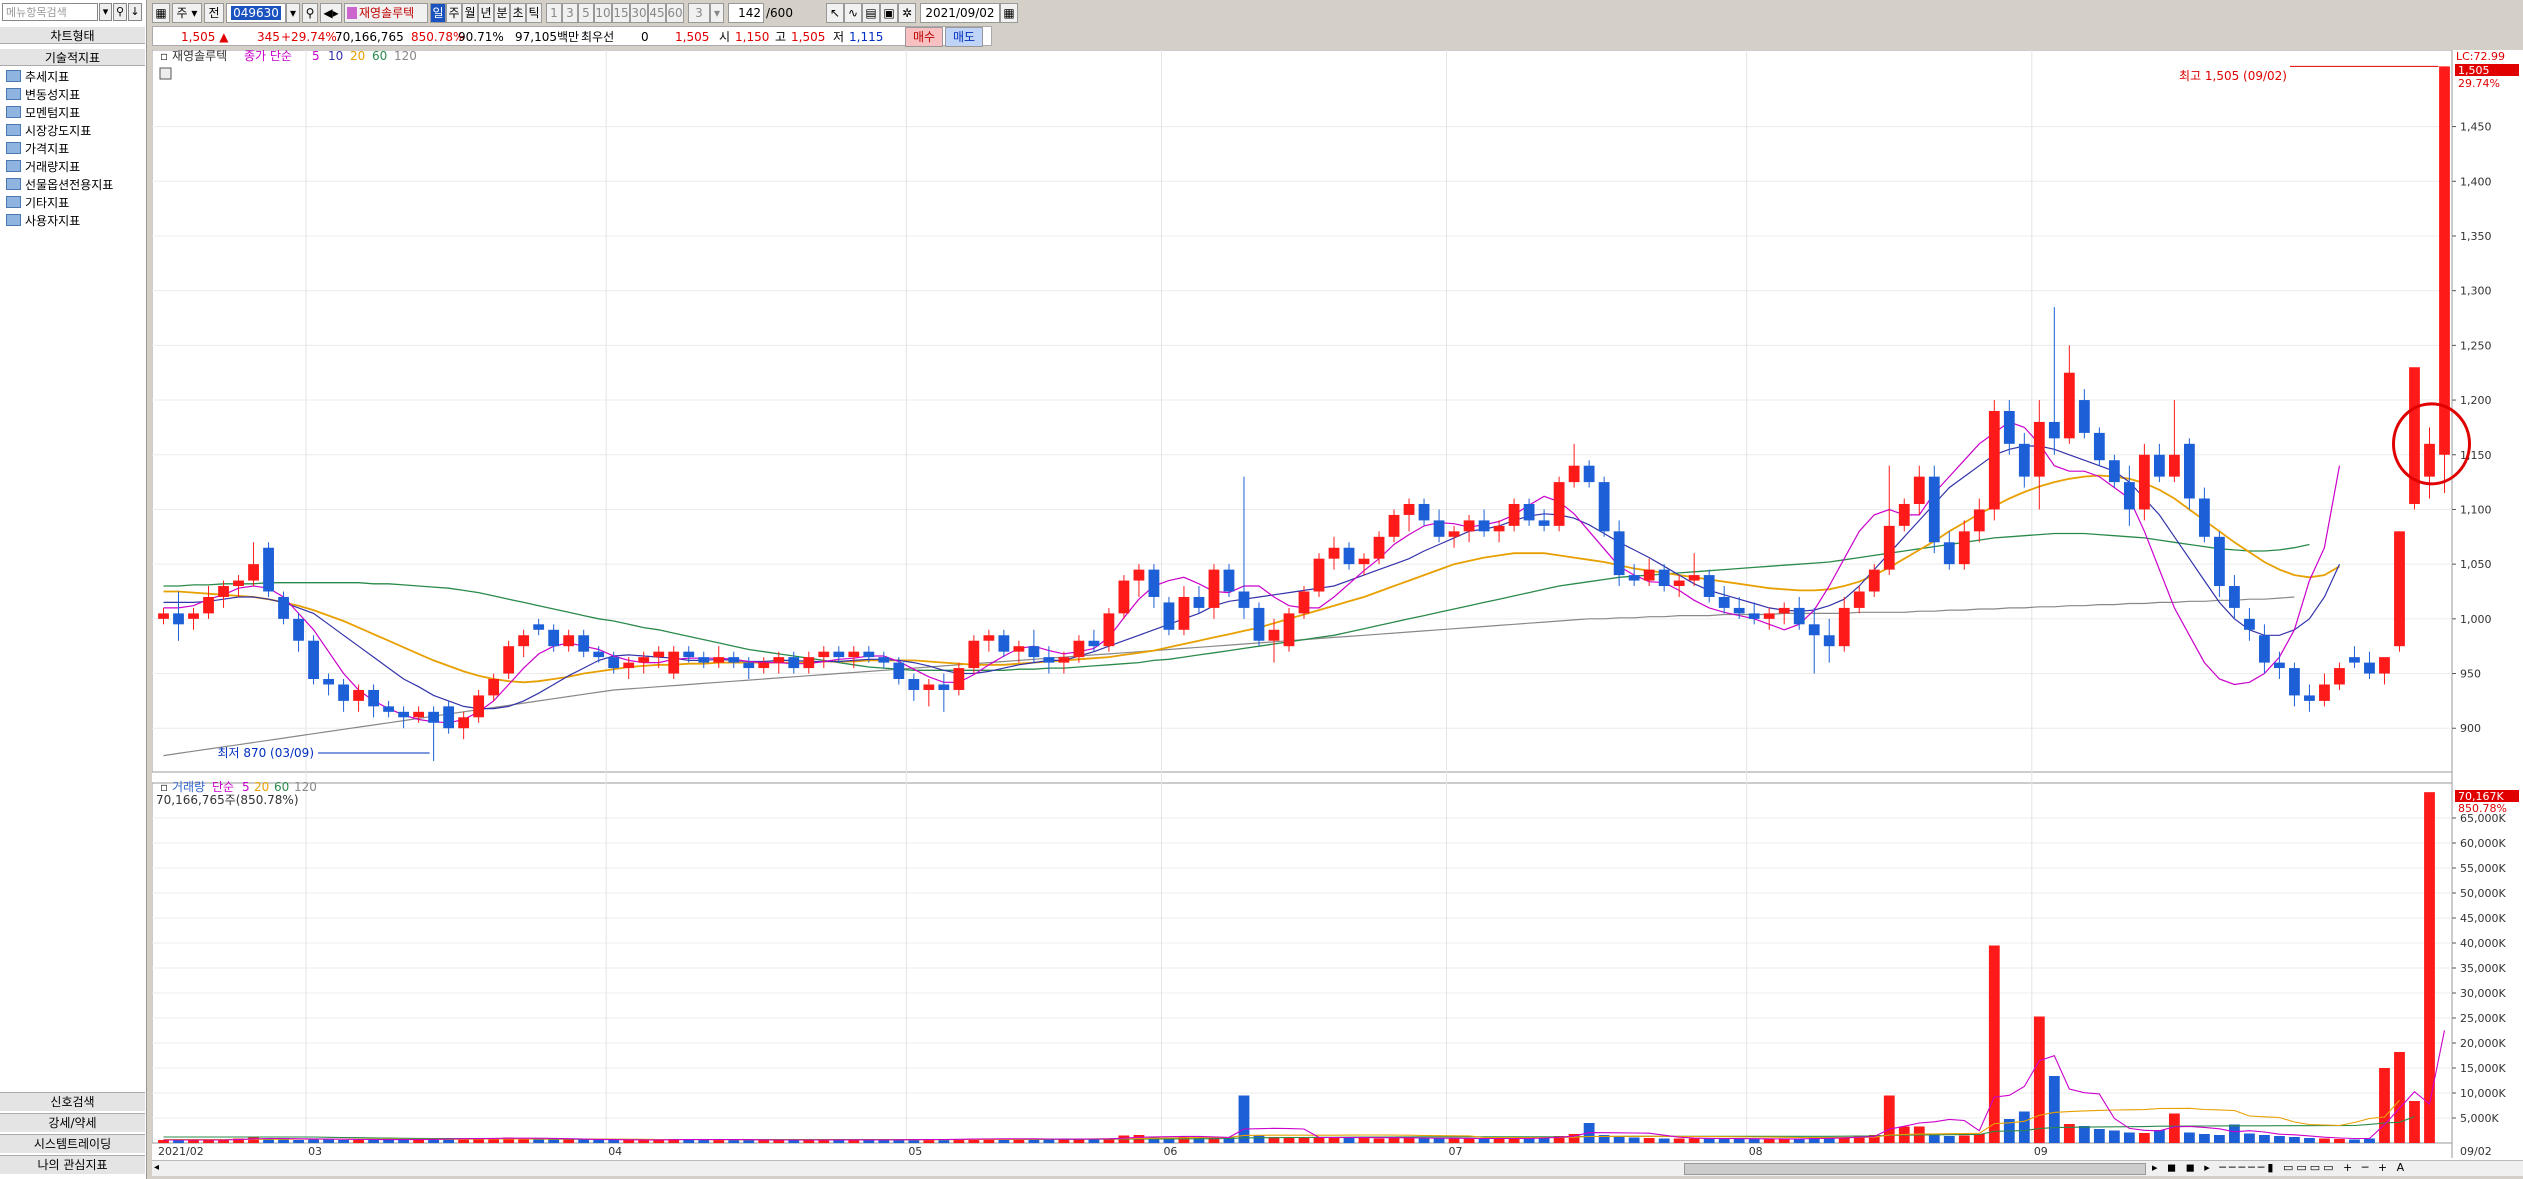 This screenshot has height=1179, width=2523. What do you see at coordinates (621, 13) in the screenshot?
I see `minute-15: 15` at bounding box center [621, 13].